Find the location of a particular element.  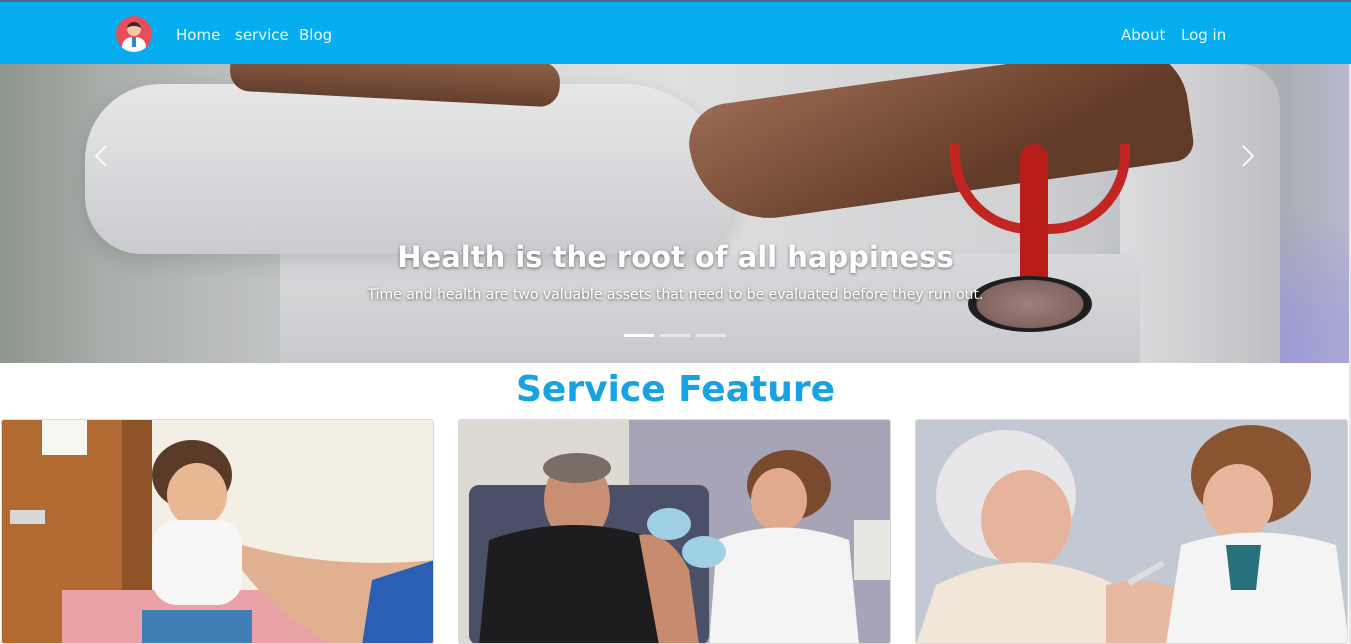

hero-title: Health is the root of all happiness is located at coordinates (675, 257).